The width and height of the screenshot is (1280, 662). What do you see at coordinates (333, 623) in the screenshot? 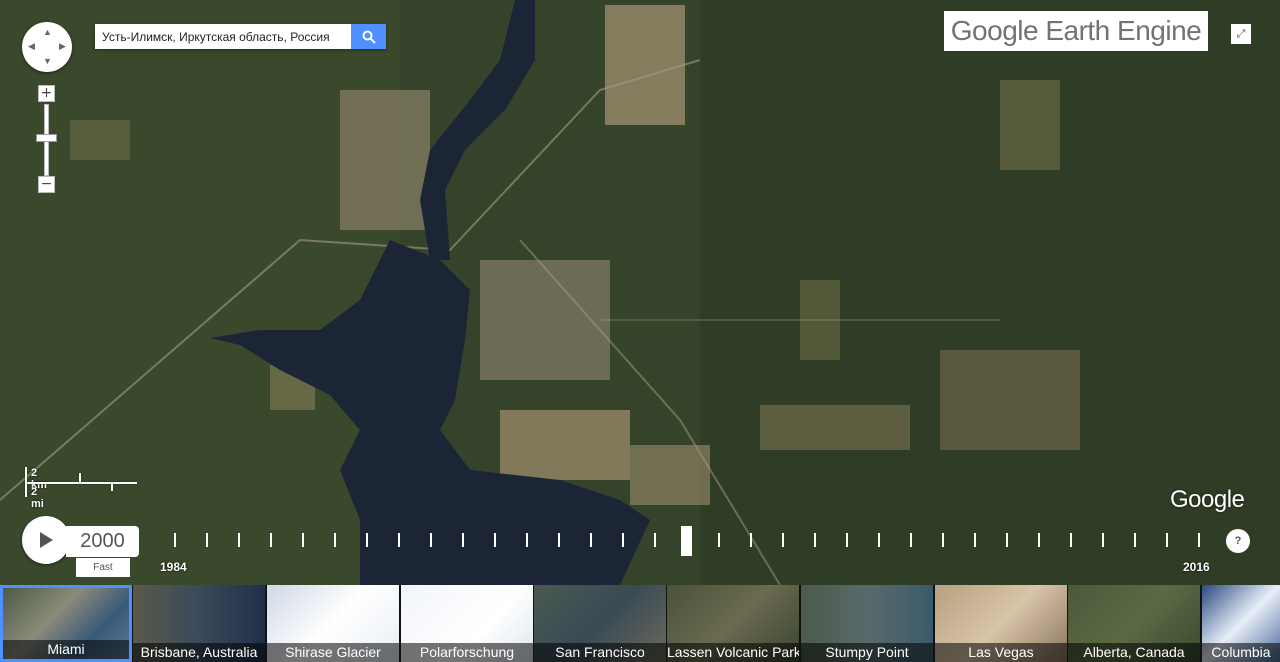
I see `thumbnail-shirase-glacier: Shirase Glacier` at bounding box center [333, 623].